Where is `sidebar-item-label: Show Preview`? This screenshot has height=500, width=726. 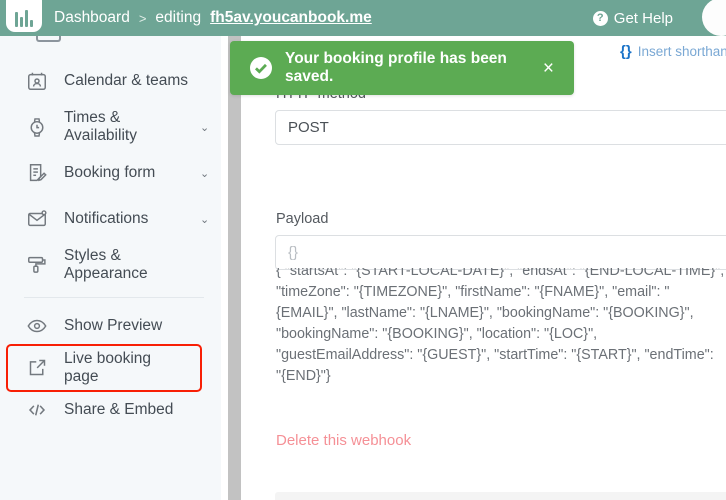 sidebar-item-label: Show Preview is located at coordinates (113, 326).